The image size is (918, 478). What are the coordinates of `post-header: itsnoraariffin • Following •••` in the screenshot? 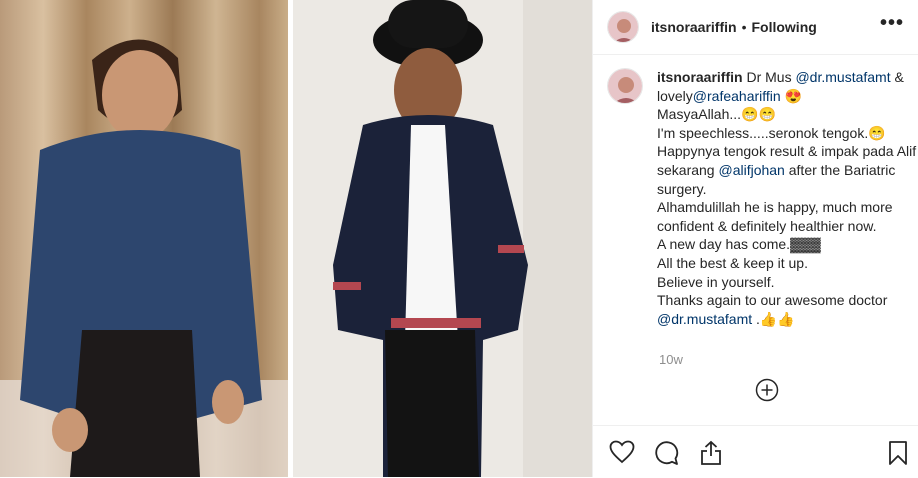 It's located at (755, 27).